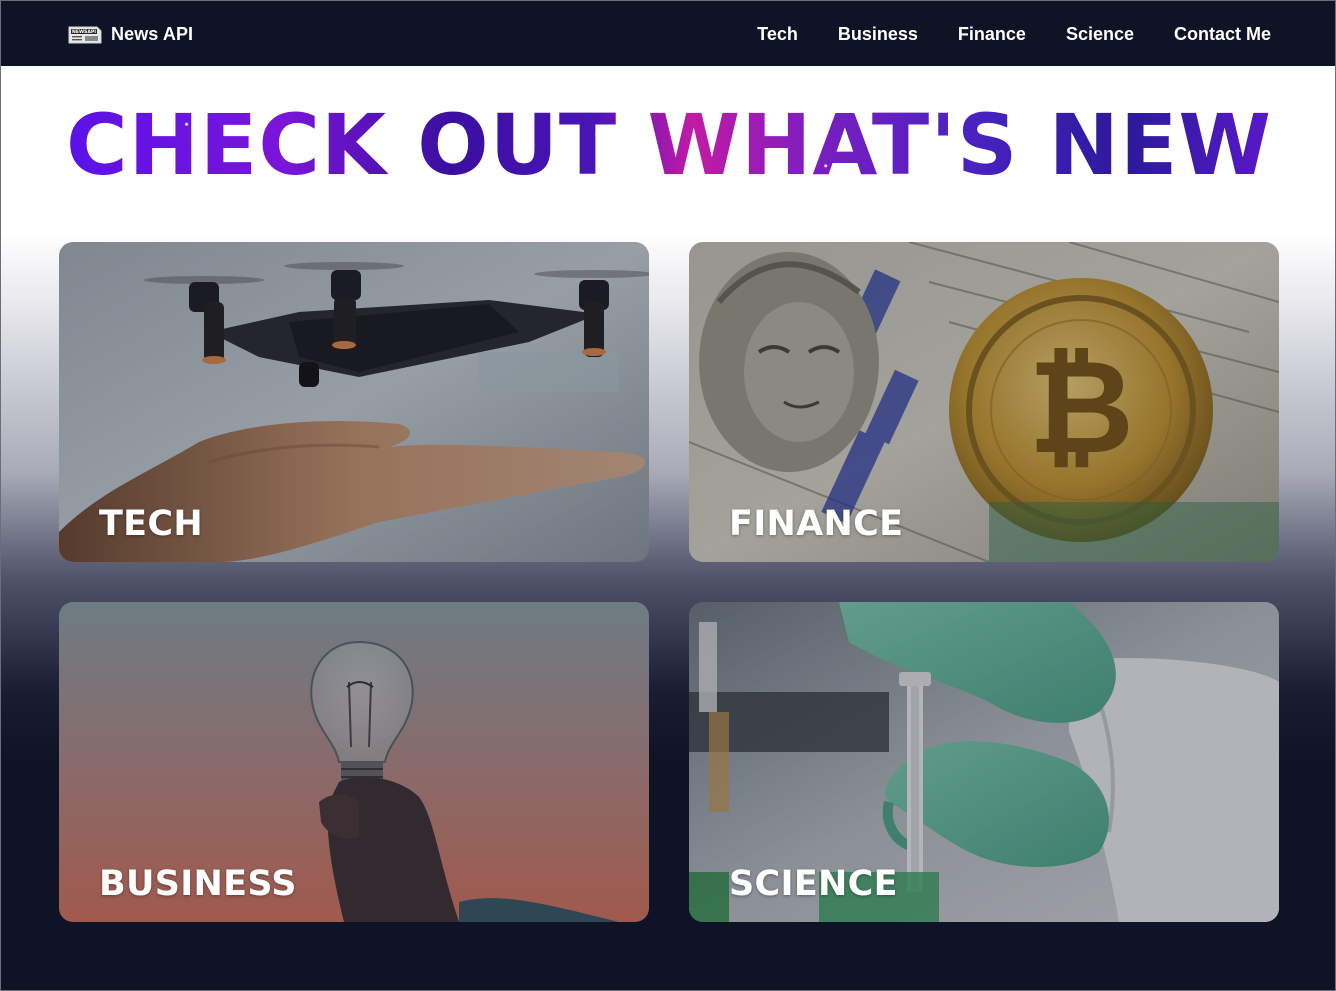 The image size is (1336, 991). What do you see at coordinates (354, 762) in the screenshot?
I see `category-card-business: BUSINESS` at bounding box center [354, 762].